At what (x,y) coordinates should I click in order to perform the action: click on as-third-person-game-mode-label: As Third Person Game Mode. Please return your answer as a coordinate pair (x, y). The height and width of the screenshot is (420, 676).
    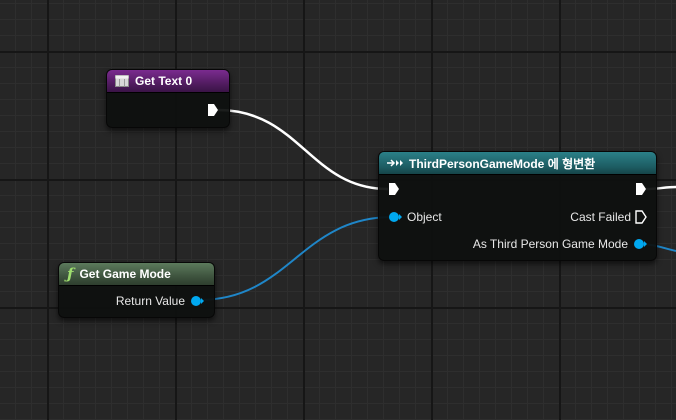
    Looking at the image, I should click on (550, 244).